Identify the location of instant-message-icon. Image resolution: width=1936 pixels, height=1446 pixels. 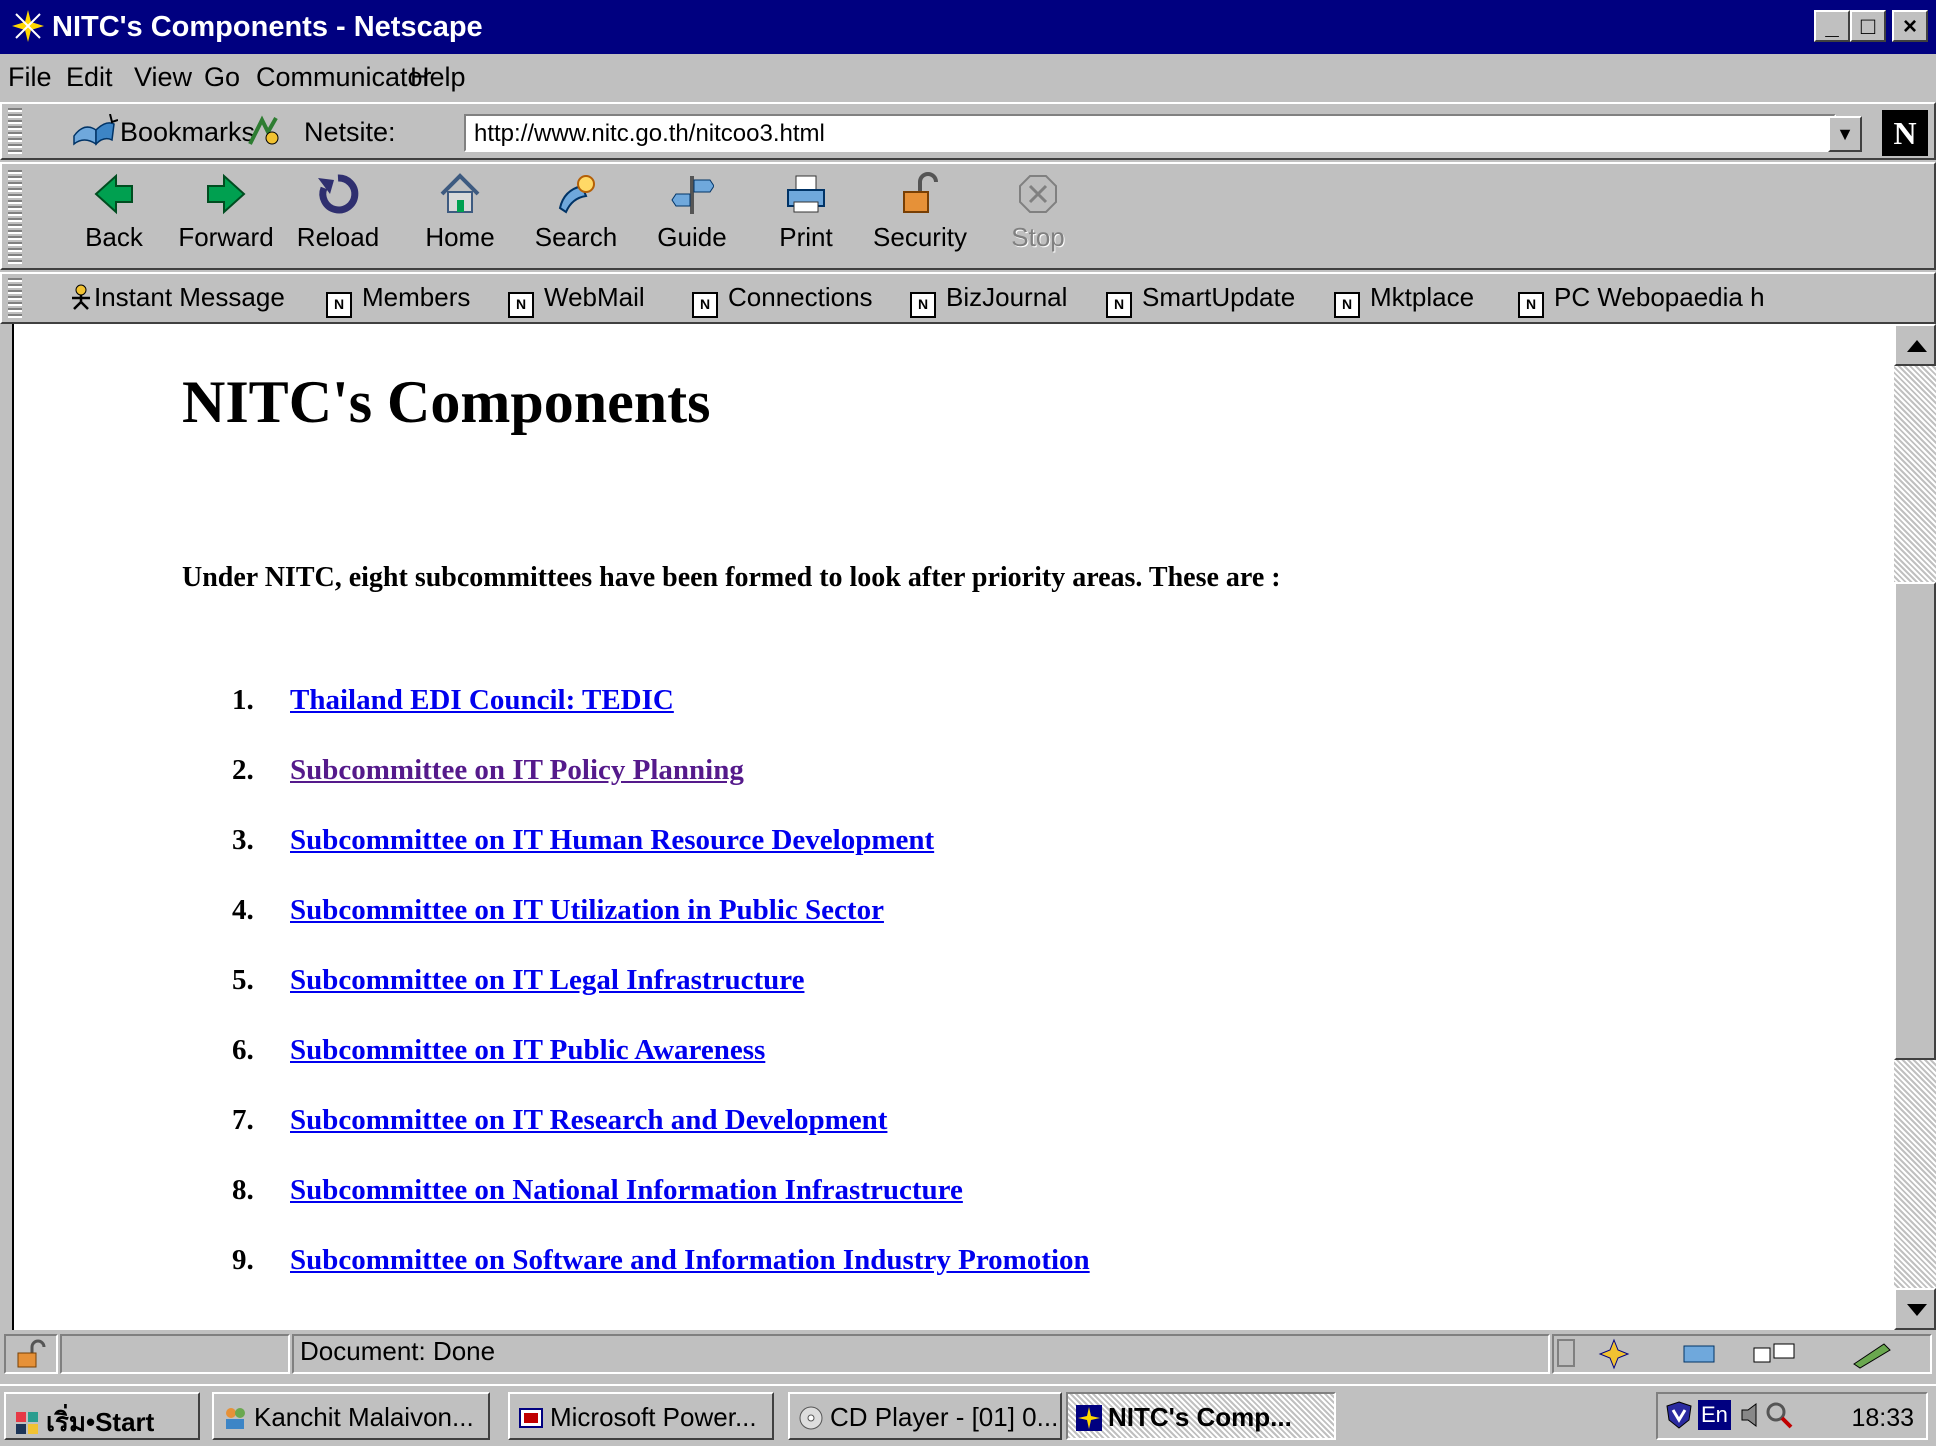
(81, 297).